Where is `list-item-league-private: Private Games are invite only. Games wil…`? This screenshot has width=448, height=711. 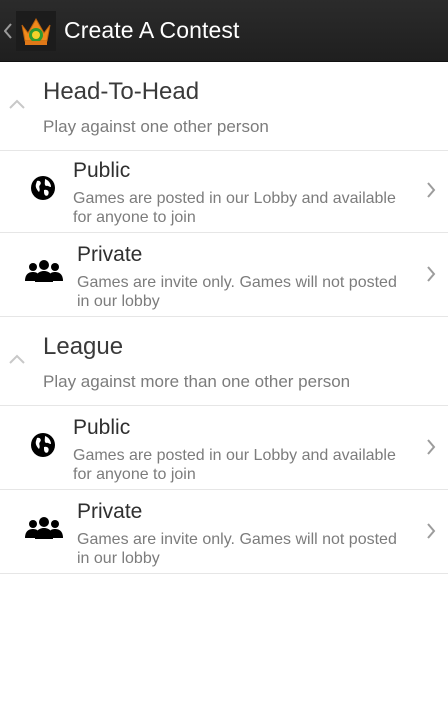 list-item-league-private: Private Games are invite only. Games wil… is located at coordinates (224, 532).